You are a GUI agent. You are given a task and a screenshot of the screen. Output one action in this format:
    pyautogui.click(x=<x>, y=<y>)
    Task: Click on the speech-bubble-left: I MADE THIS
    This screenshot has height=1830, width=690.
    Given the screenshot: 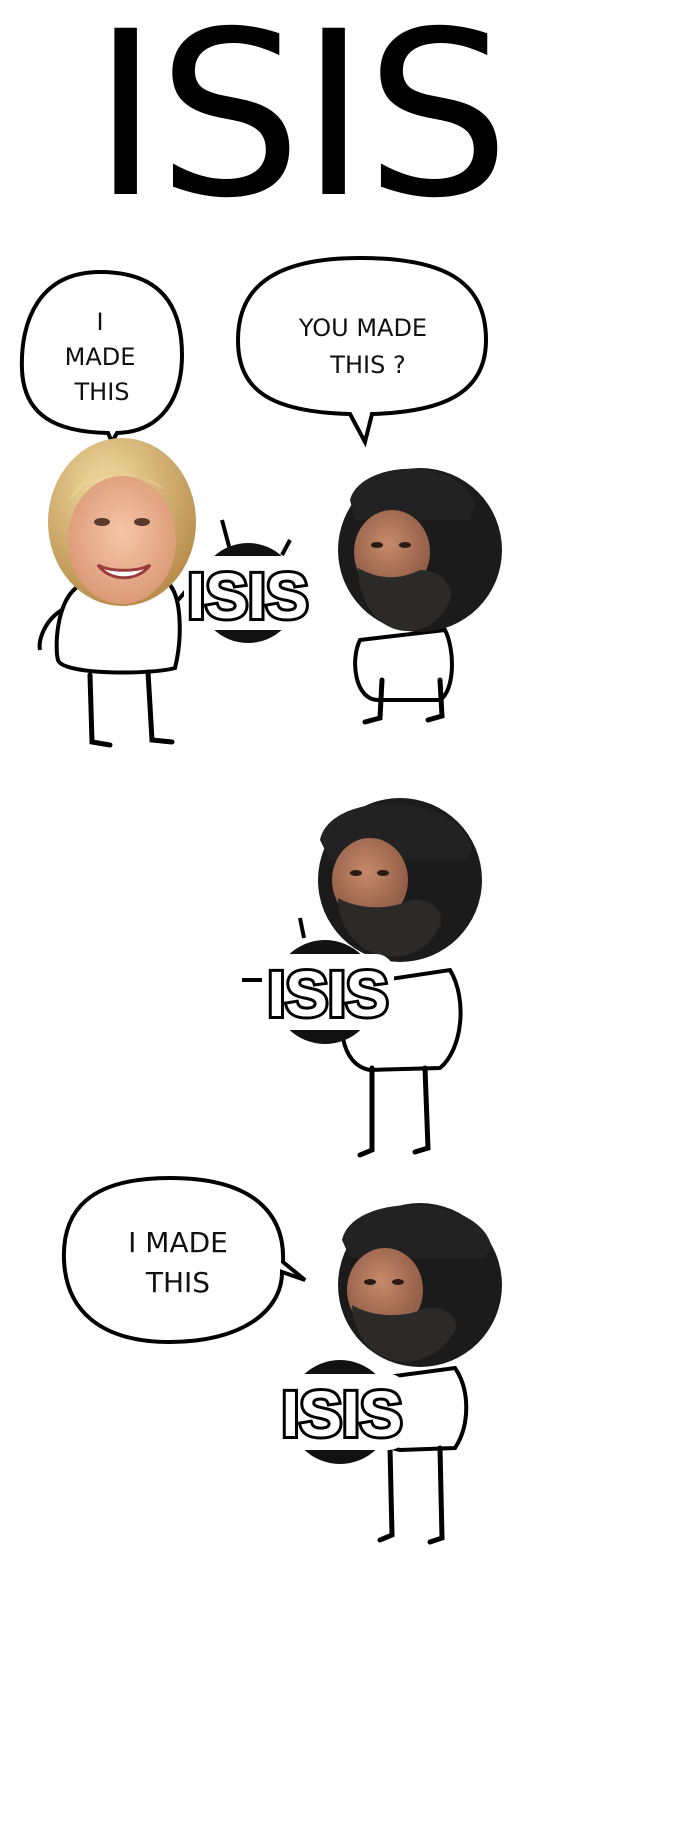 What is the action you would take?
    pyautogui.click(x=102, y=358)
    